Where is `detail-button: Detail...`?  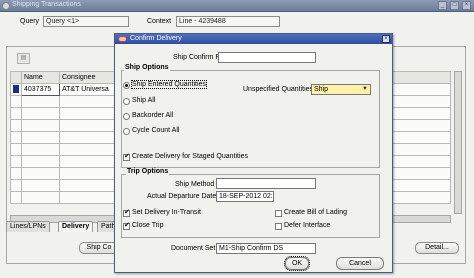
detail-button: Detail... is located at coordinates (437, 248).